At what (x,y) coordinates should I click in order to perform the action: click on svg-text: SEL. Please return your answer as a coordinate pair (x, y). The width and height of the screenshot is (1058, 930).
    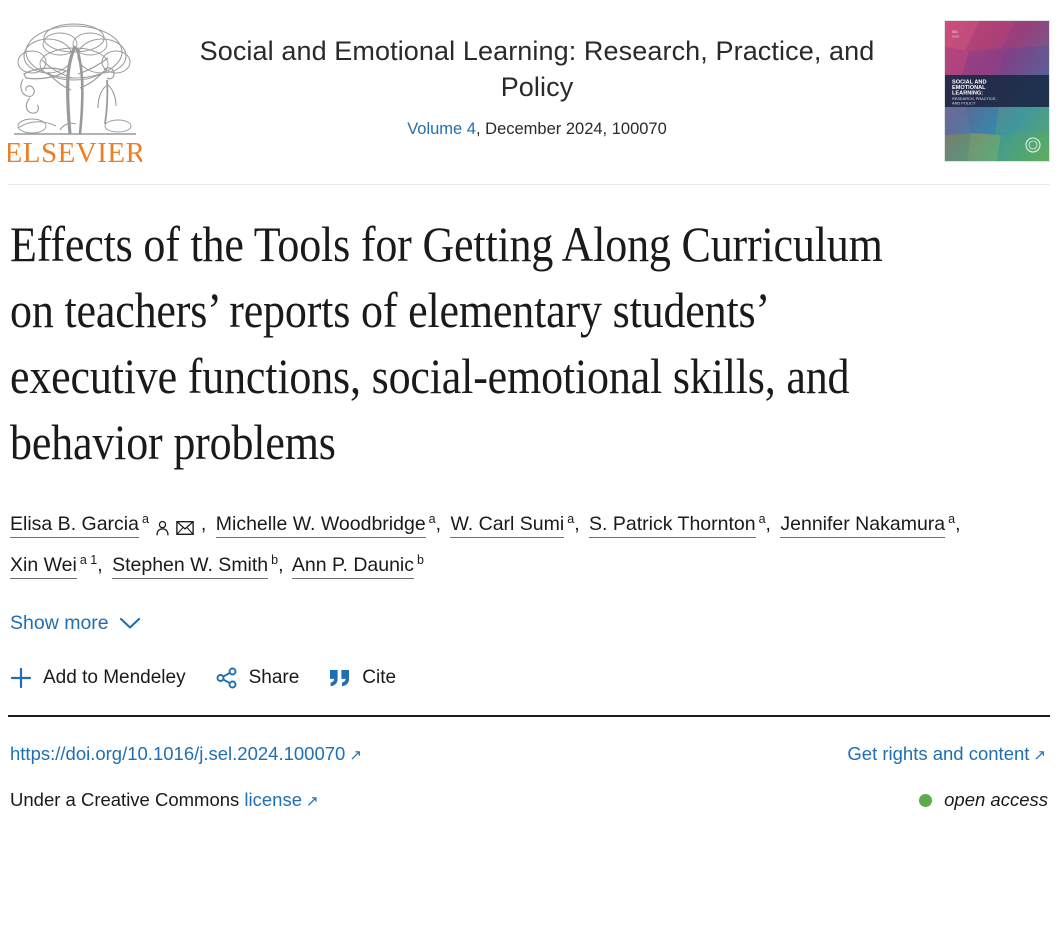
    Looking at the image, I should click on (955, 32).